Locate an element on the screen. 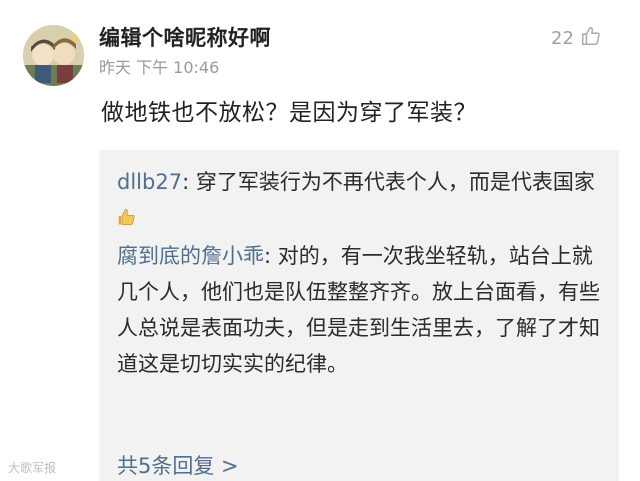 The height and width of the screenshot is (481, 640). avatar is located at coordinates (53, 55).